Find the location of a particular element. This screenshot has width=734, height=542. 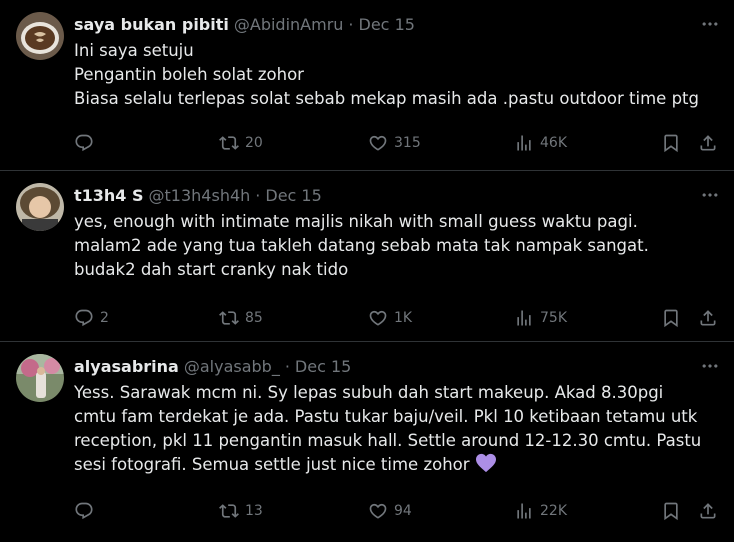

action-bar: 20 315 46K is located at coordinates (397, 143).